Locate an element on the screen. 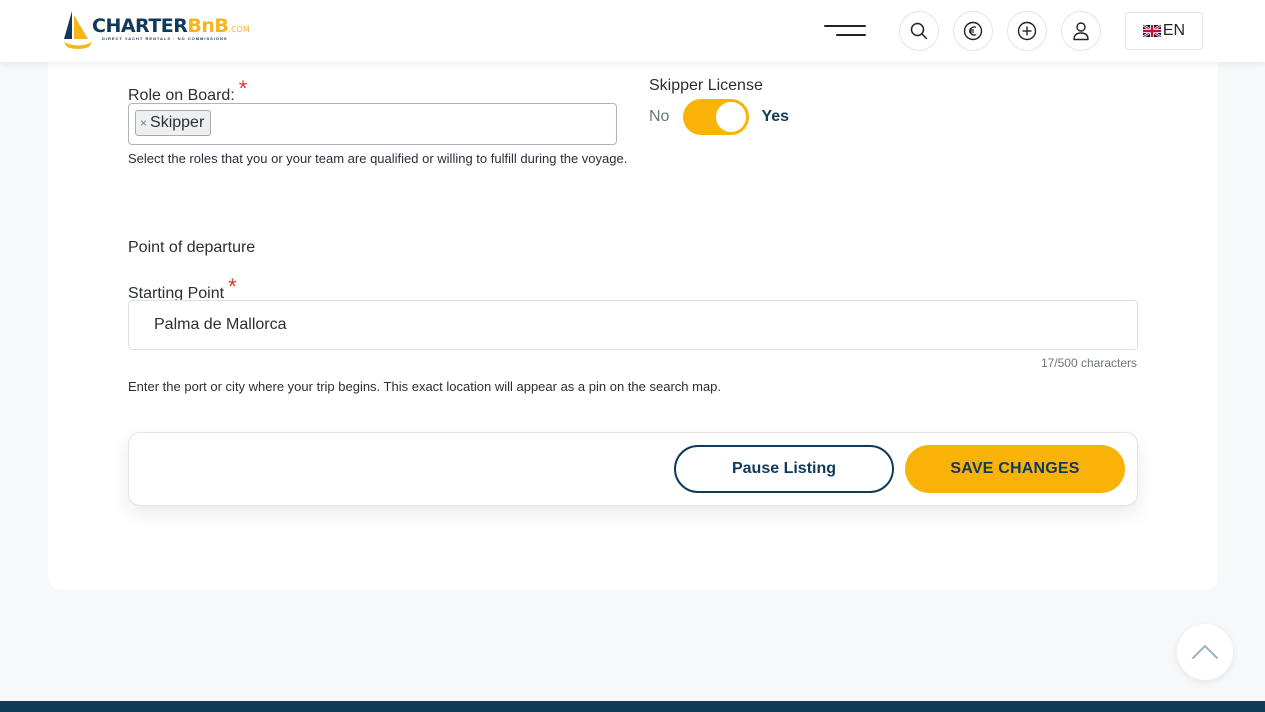  plus-circle-icon is located at coordinates (1027, 31).